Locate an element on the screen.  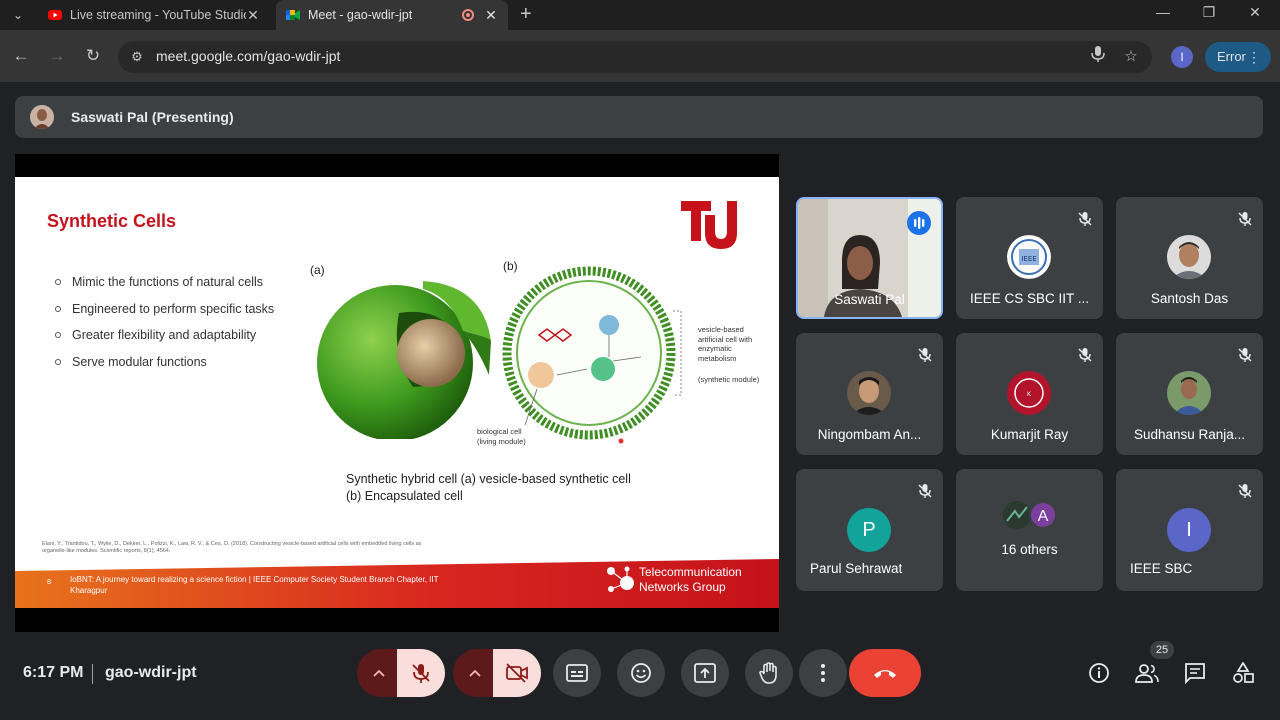
videocam-off-icon is located at coordinates (517, 673).